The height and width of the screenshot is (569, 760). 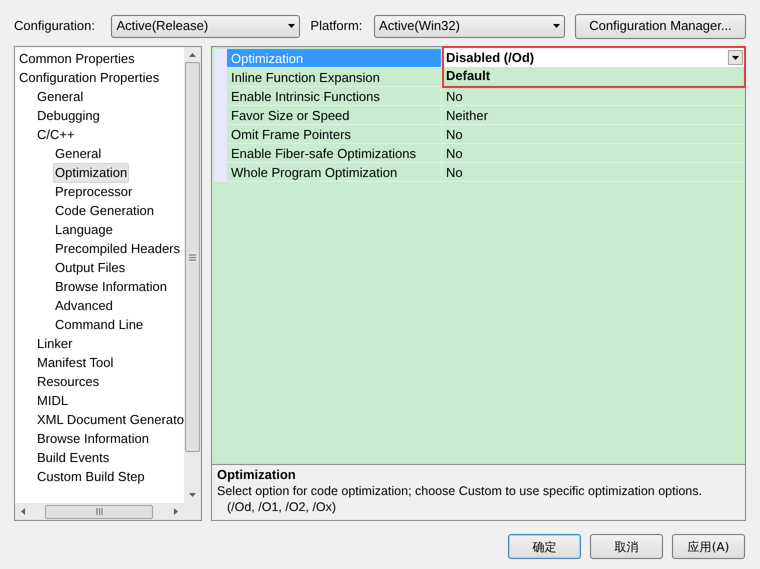 I want to click on tree-item: XML Document Generato, so click(x=109, y=420).